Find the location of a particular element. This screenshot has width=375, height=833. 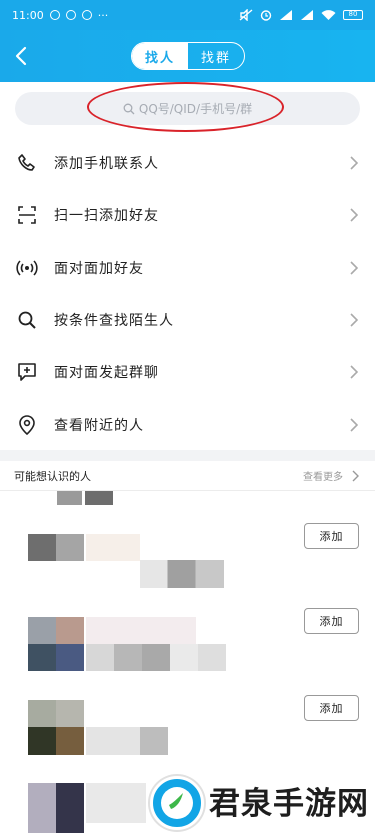

menu-item-label: 扫一扫添加好友 is located at coordinates (106, 216).